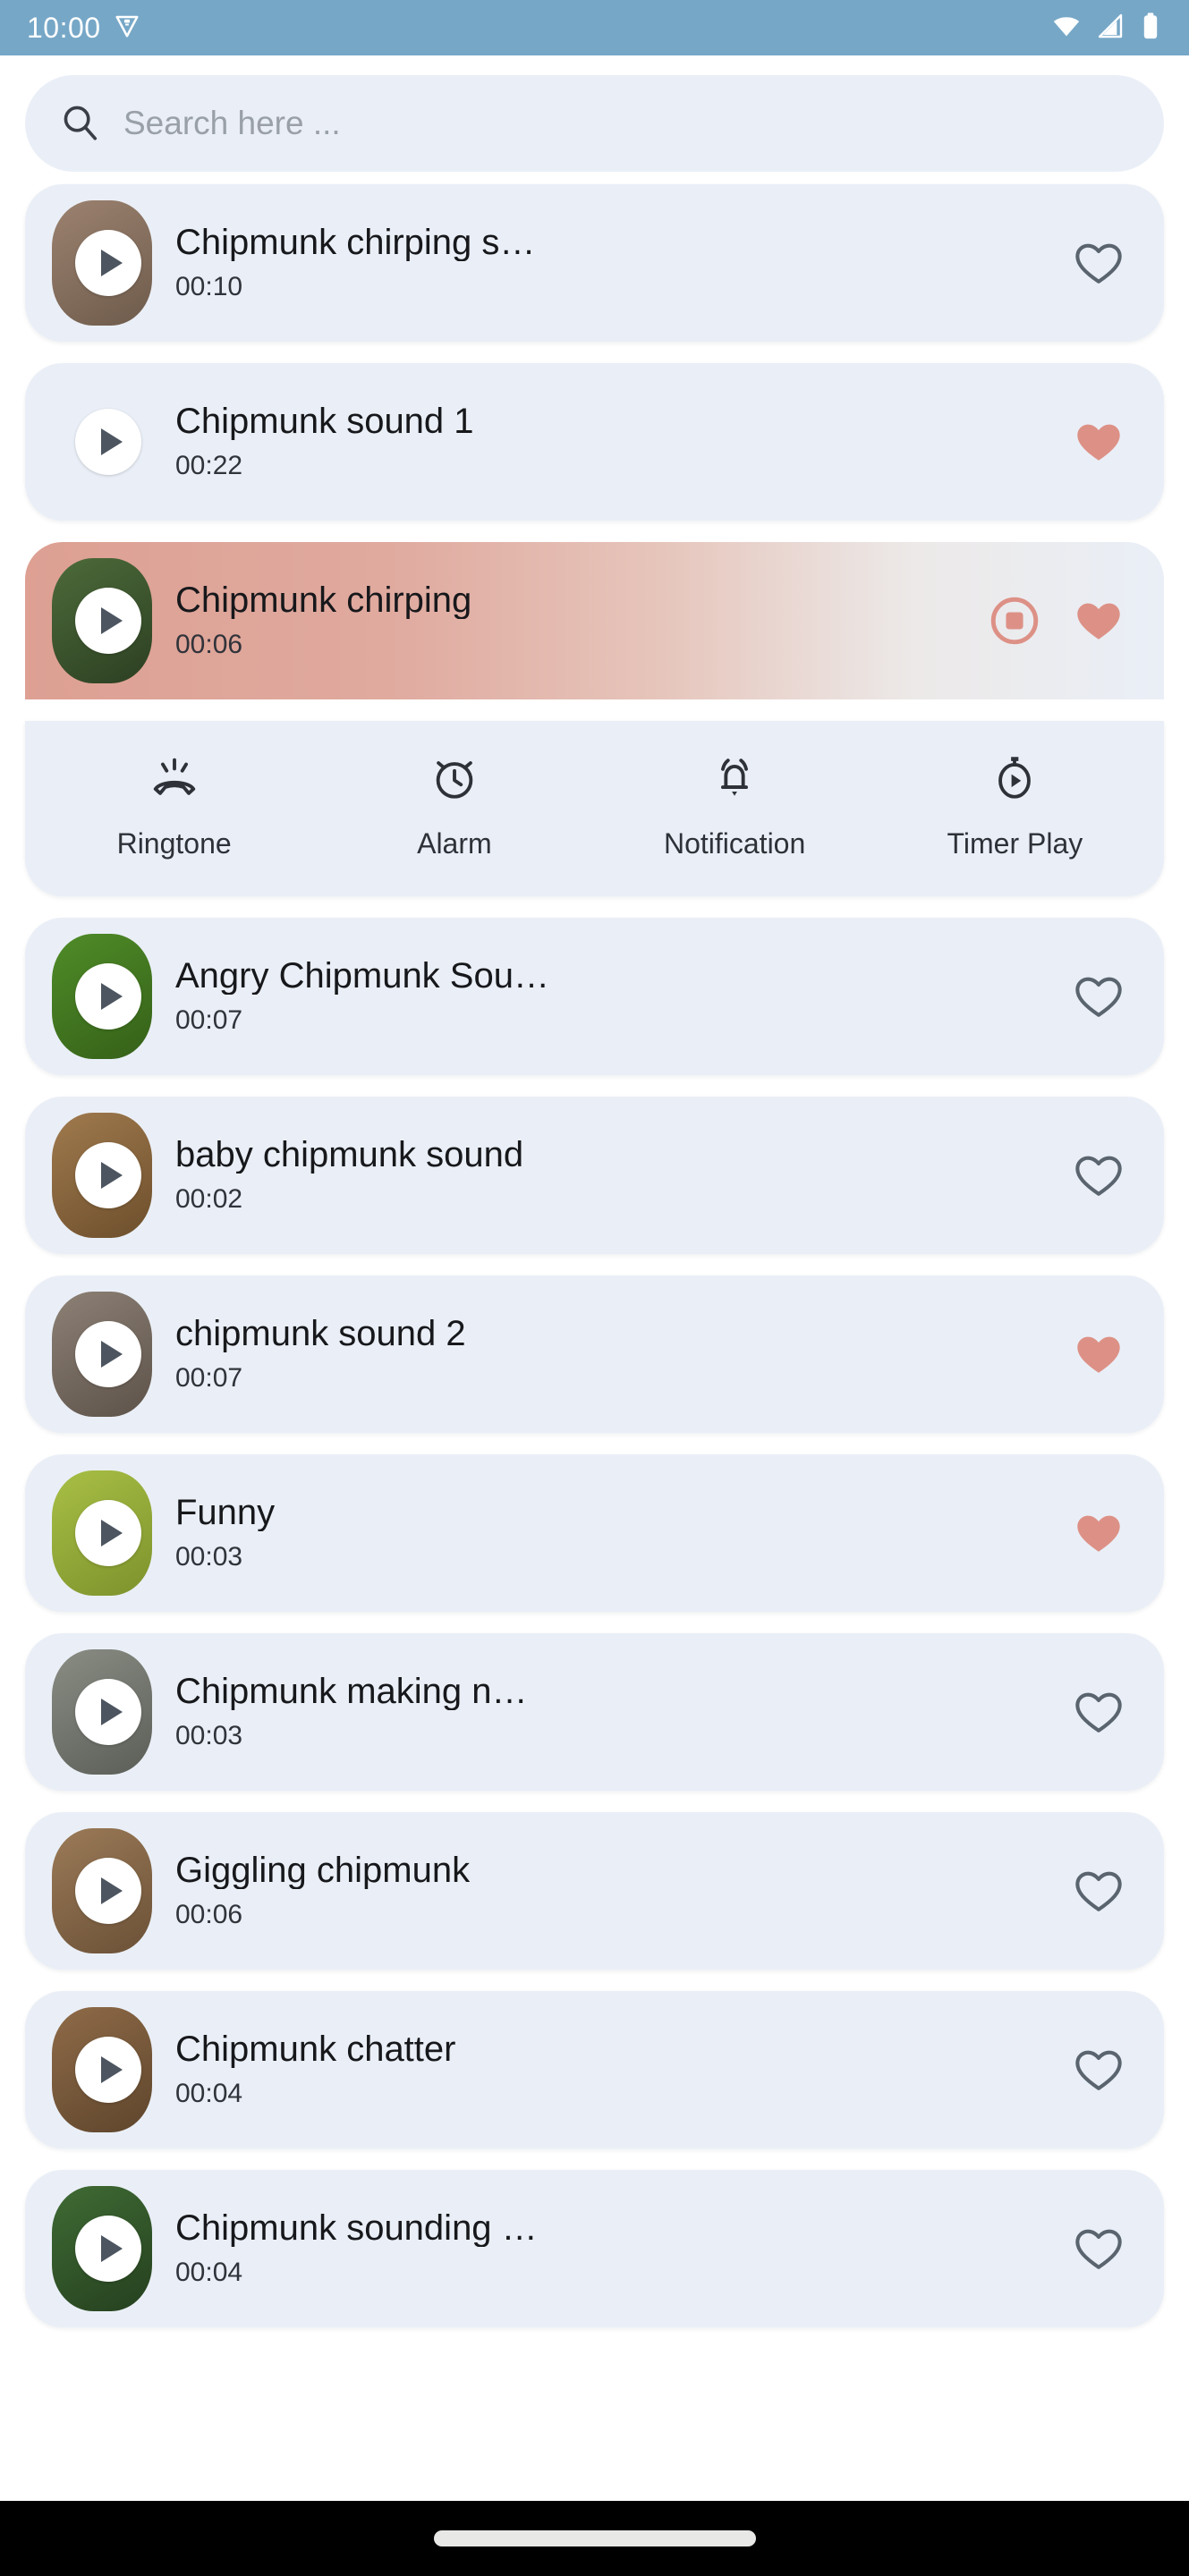 The height and width of the screenshot is (2576, 1189). What do you see at coordinates (174, 843) in the screenshot?
I see `action-label: Ringtone` at bounding box center [174, 843].